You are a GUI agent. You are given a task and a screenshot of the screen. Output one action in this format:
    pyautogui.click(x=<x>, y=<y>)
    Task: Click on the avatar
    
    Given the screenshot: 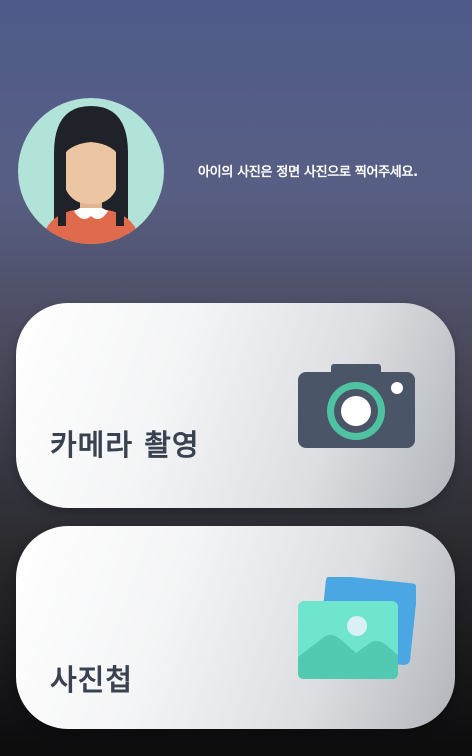 What is the action you would take?
    pyautogui.click(x=91, y=171)
    